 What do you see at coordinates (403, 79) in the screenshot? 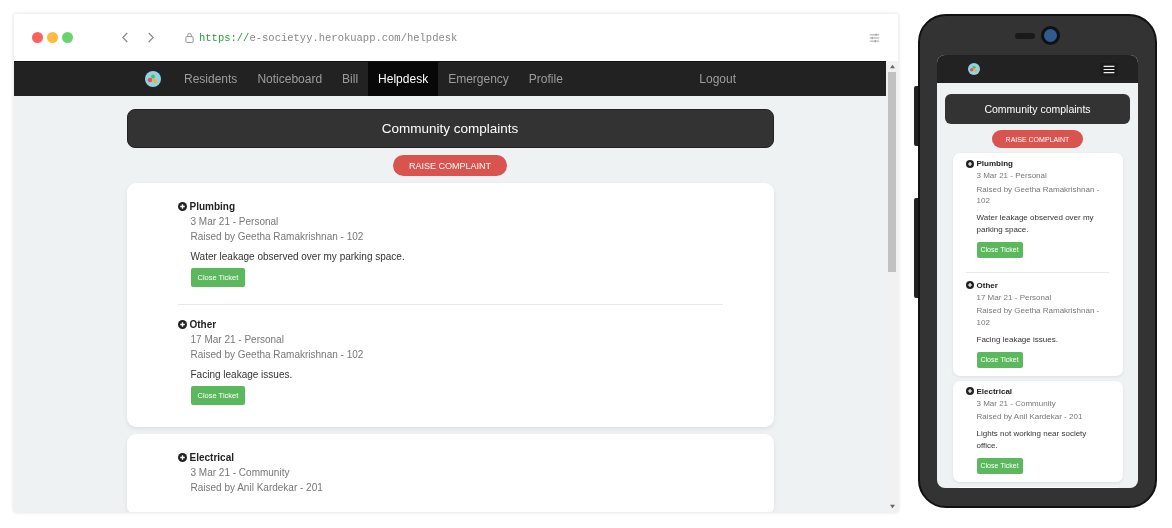
I see `nav-link: Helpdesk` at bounding box center [403, 79].